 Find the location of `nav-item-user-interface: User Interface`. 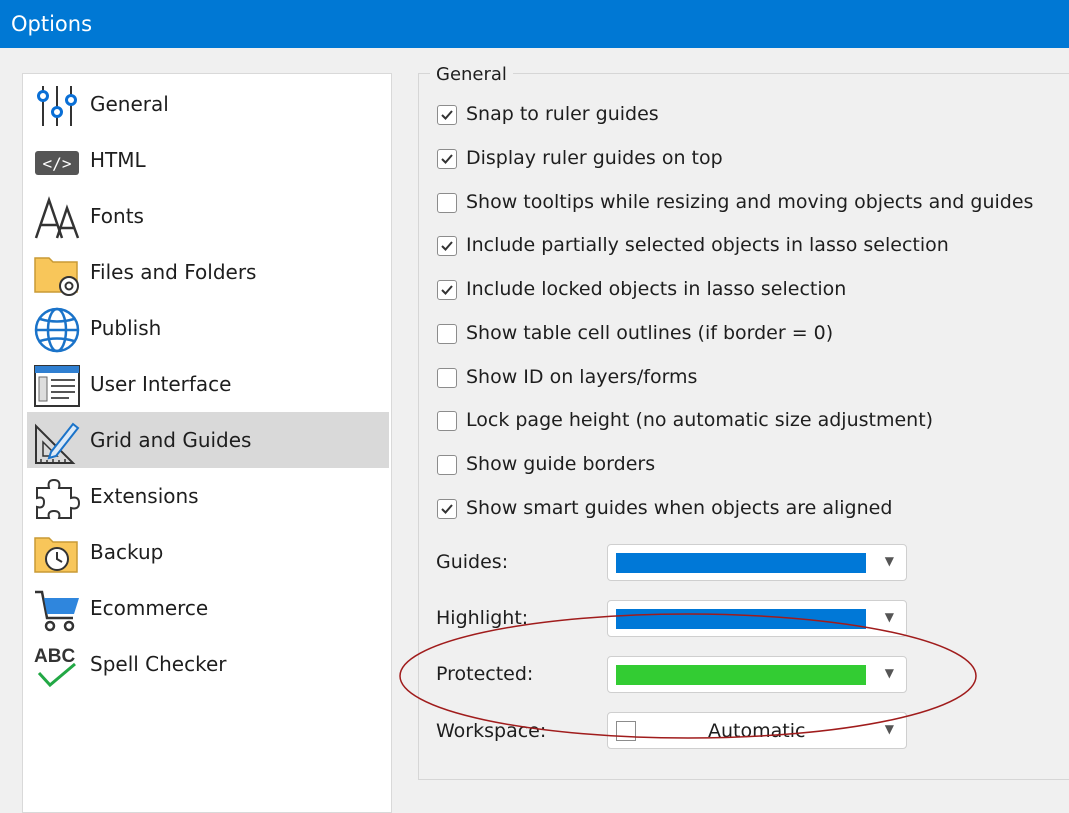

nav-item-user-interface: User Interface is located at coordinates (208, 384).